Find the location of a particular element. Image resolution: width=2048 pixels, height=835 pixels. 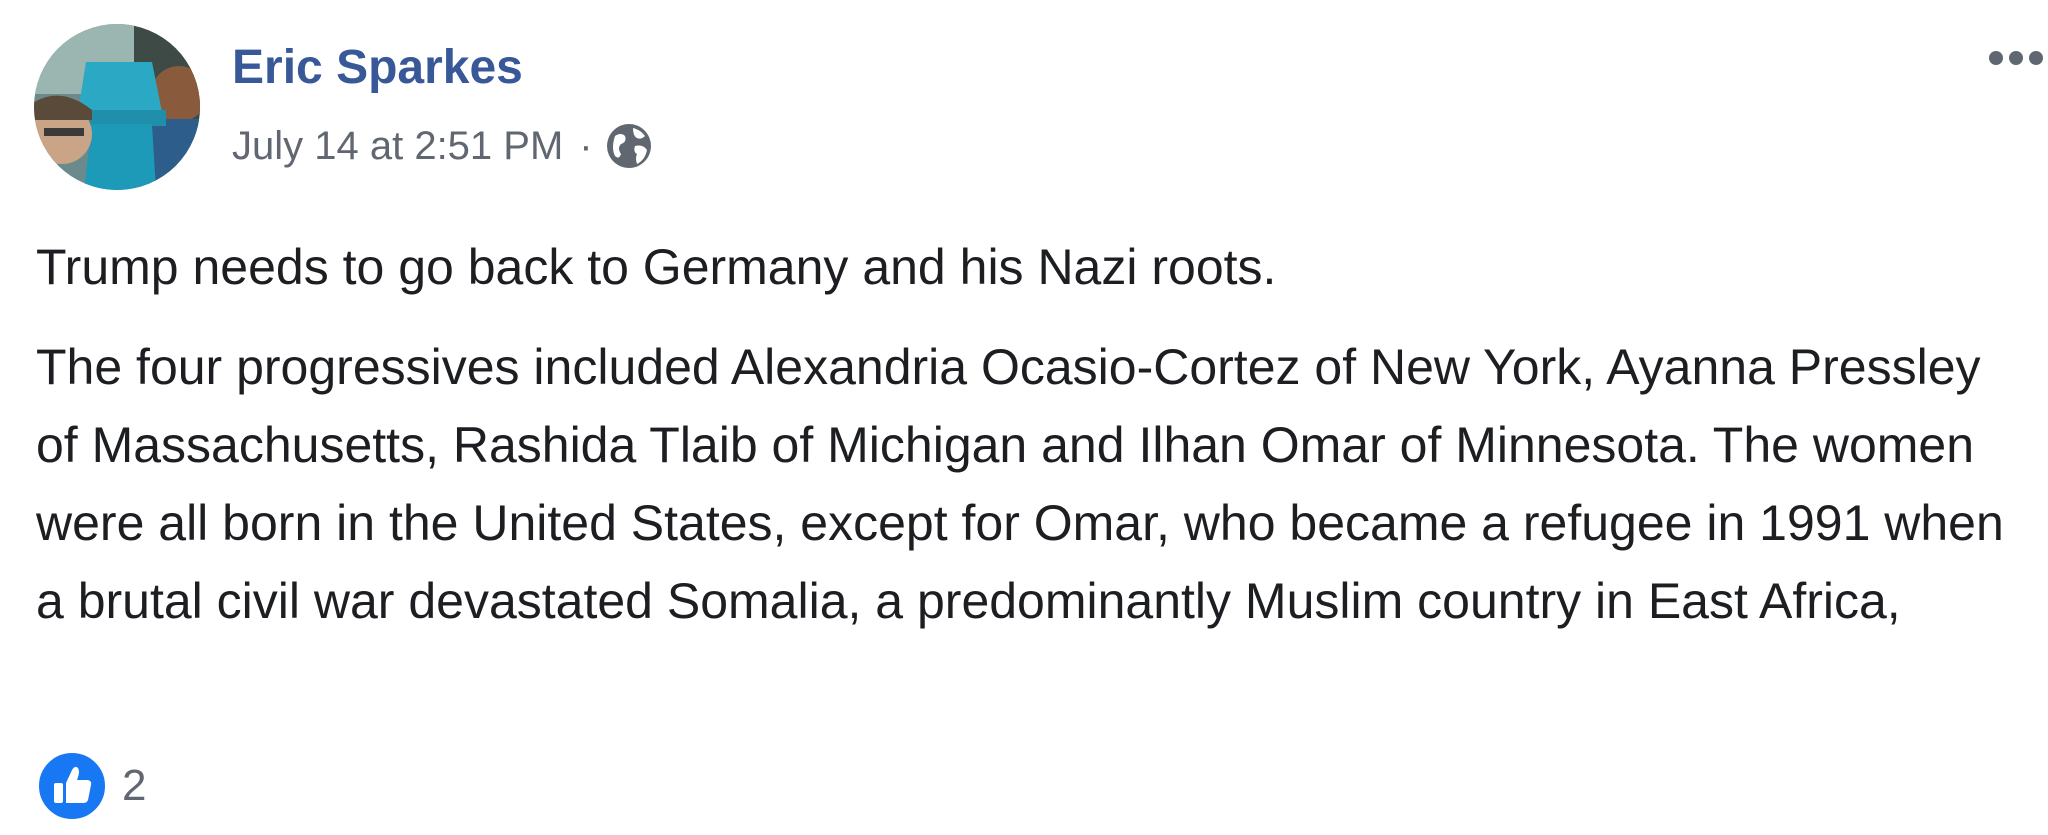

ellipsis-icon is located at coordinates (2015, 58).